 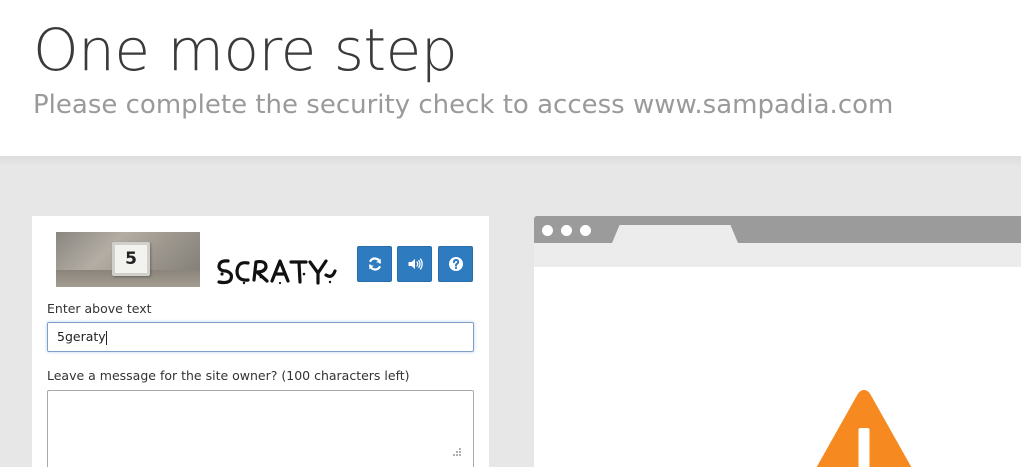 I want to click on page-title: One more step, so click(x=245, y=50).